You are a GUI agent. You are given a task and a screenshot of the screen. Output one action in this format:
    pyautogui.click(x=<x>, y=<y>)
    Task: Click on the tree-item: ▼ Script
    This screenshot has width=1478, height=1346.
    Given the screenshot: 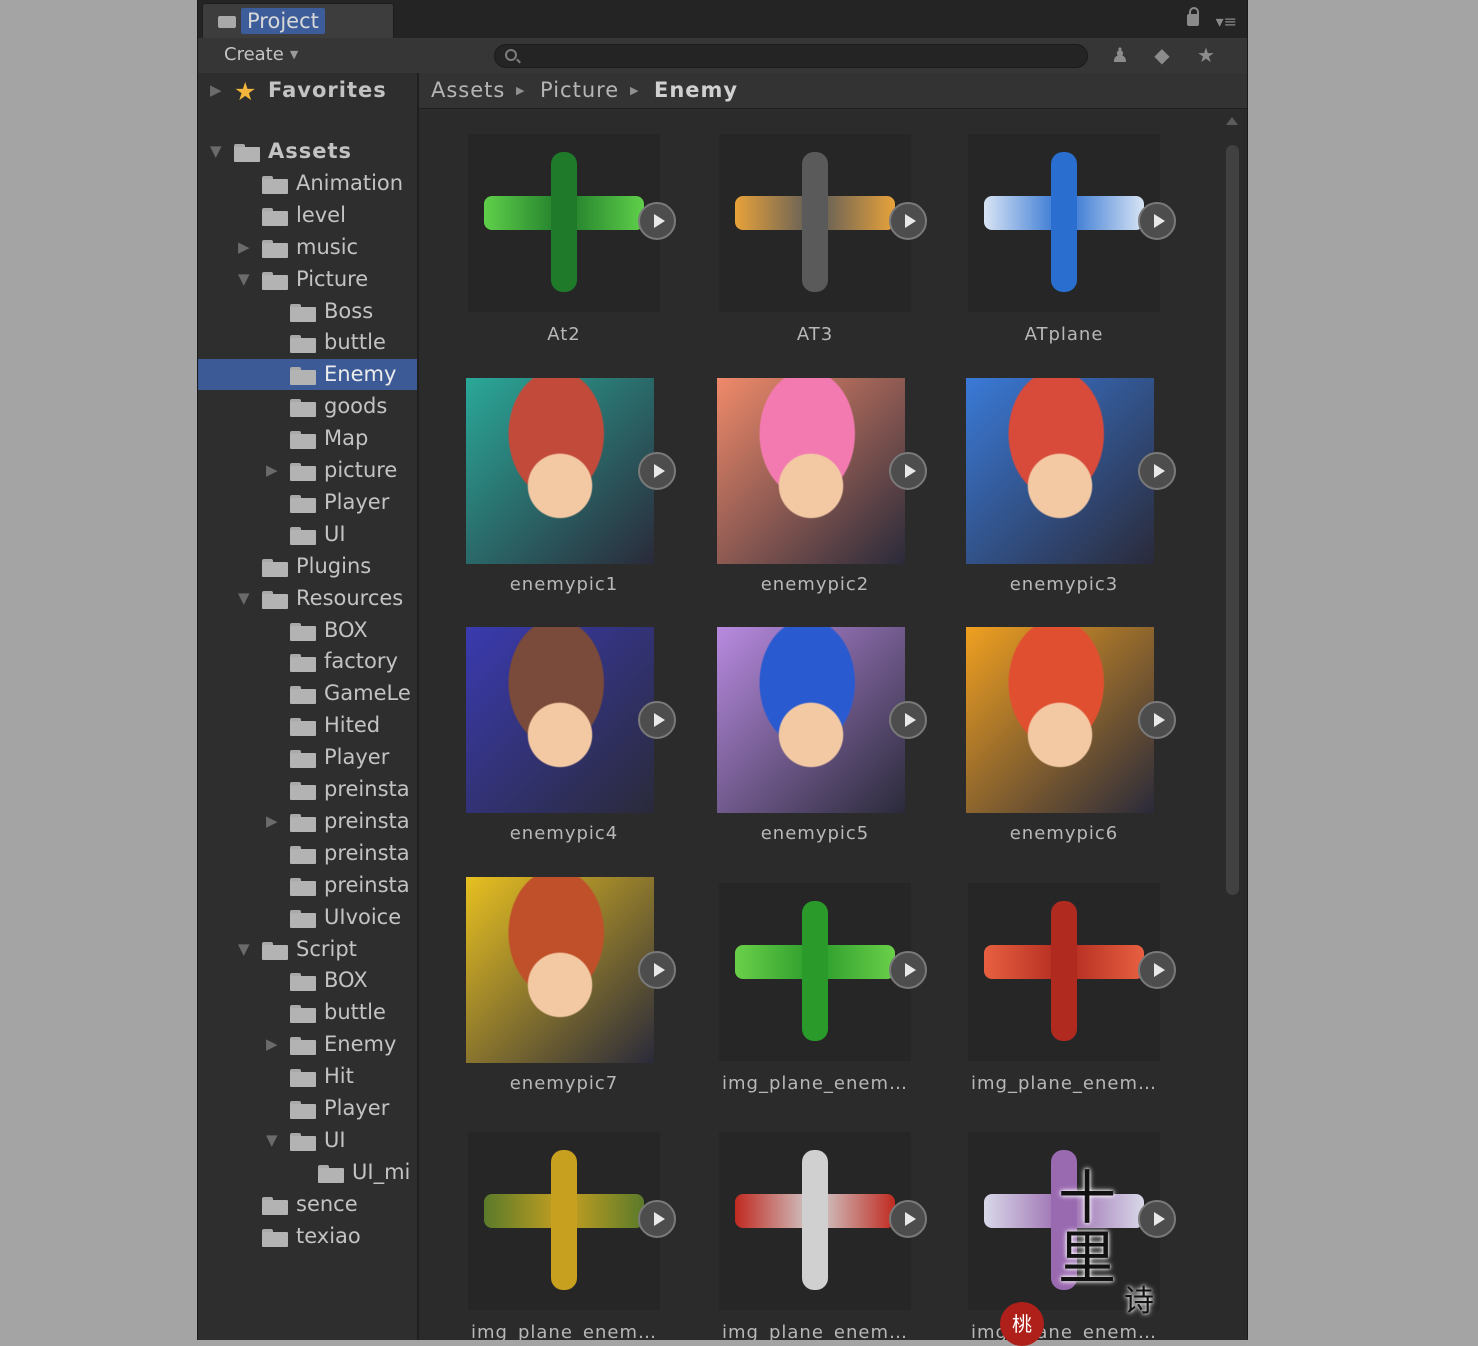 What is the action you would take?
    pyautogui.click(x=307, y=949)
    